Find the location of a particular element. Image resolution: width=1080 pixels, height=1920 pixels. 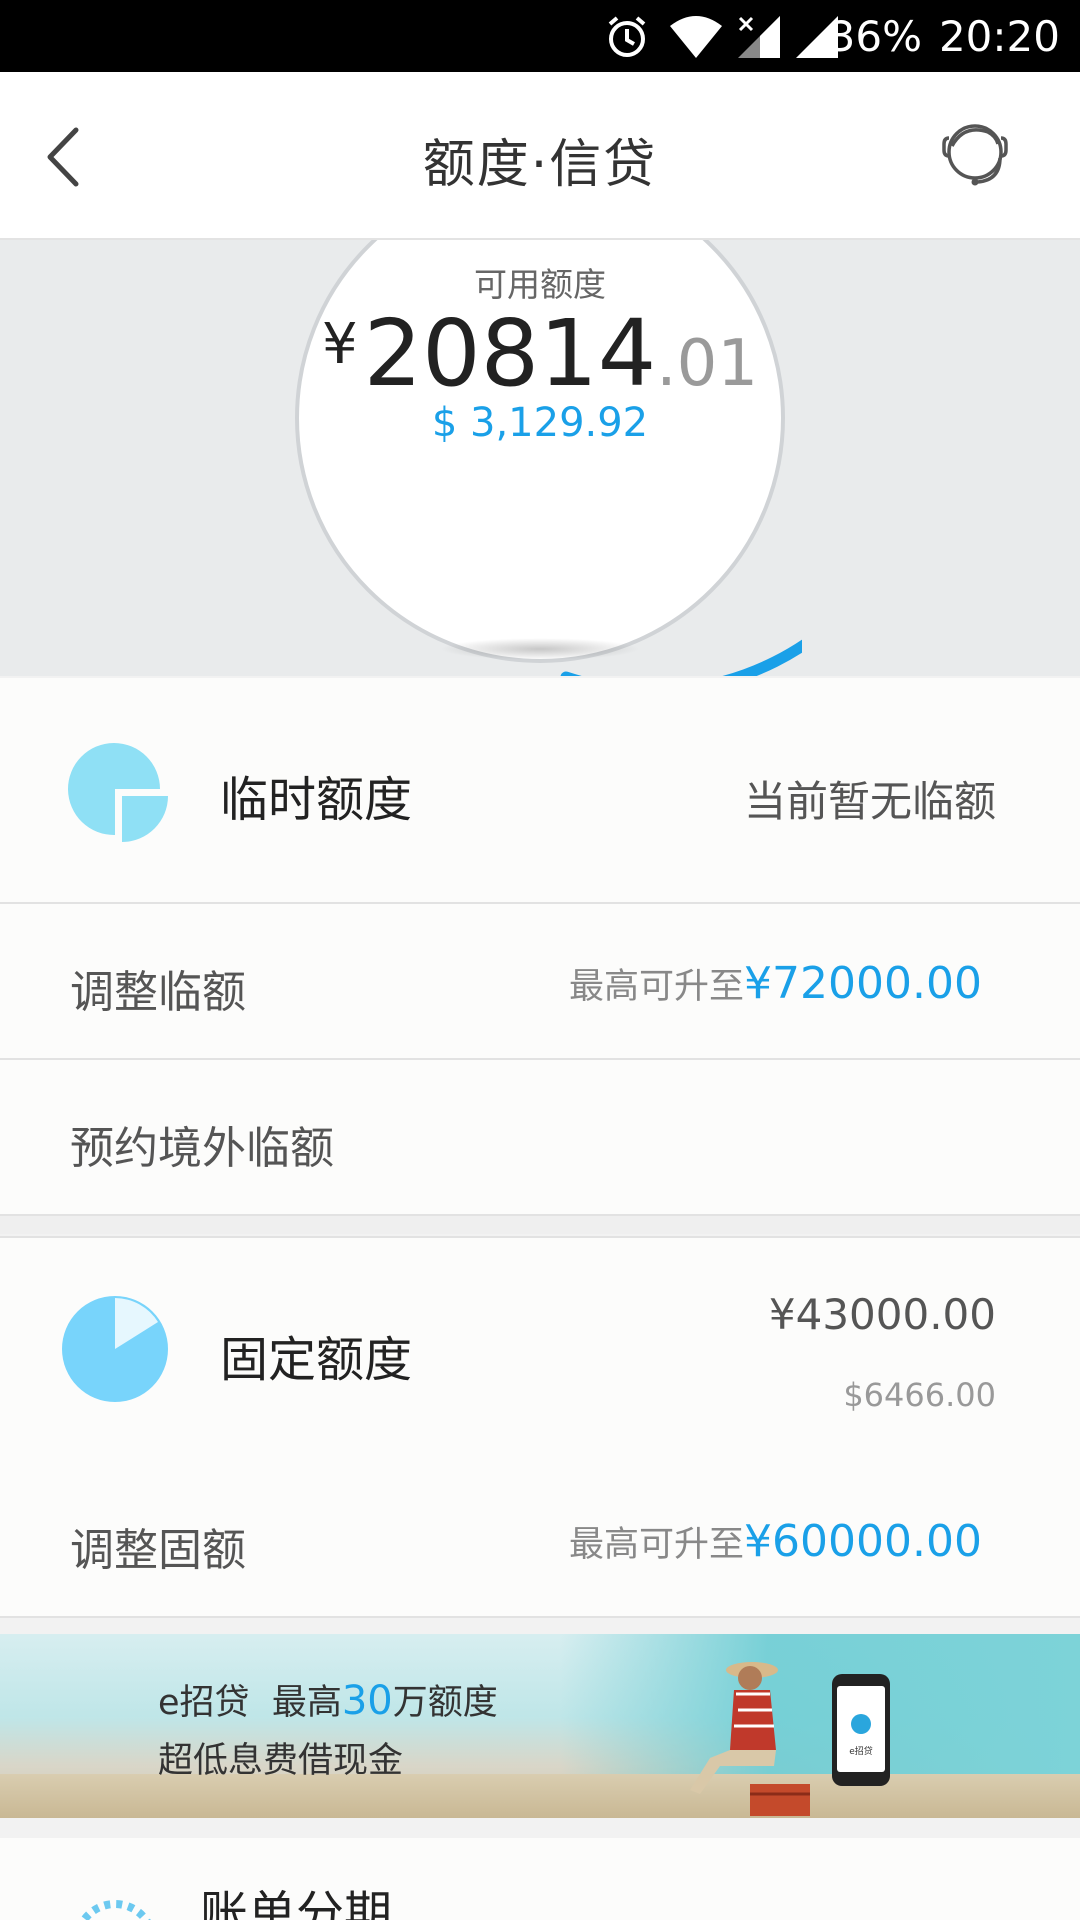

book-overseas-quota-row: 预约境外临额 is located at coordinates (540, 1138).